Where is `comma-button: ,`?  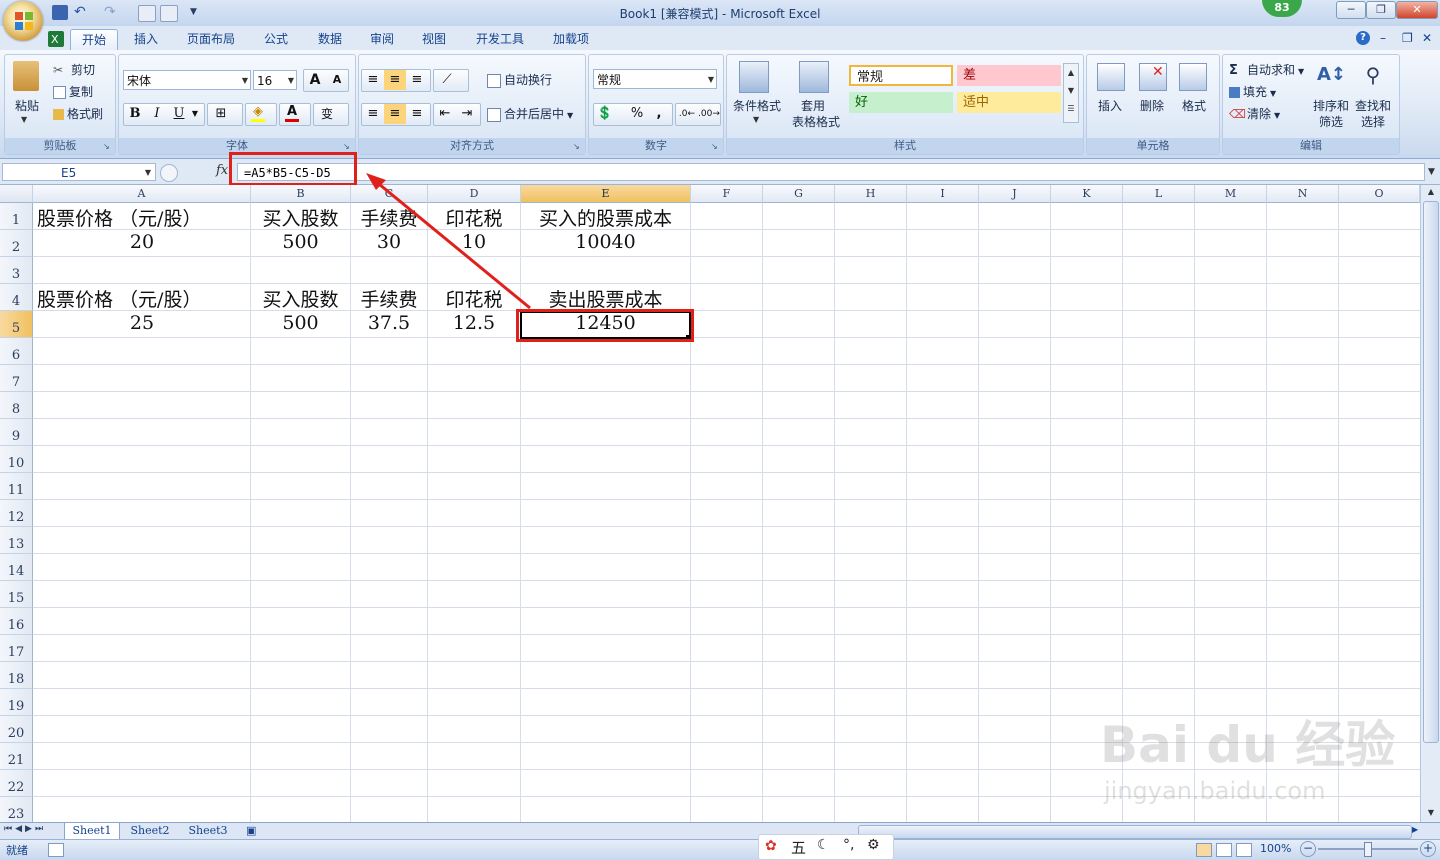 comma-button: , is located at coordinates (659, 114).